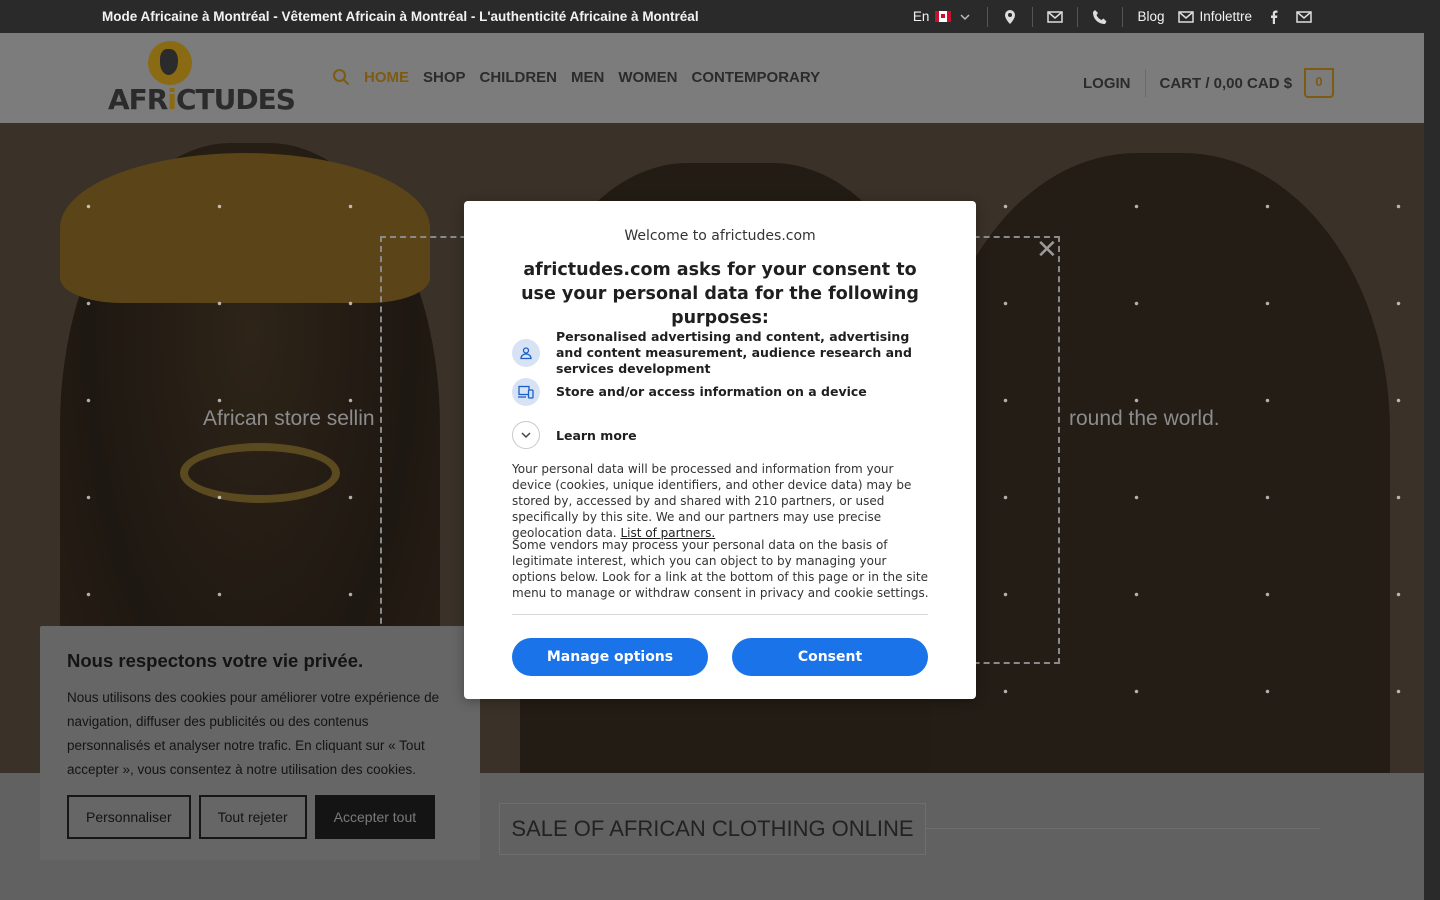 This screenshot has width=1440, height=900. What do you see at coordinates (170, 63) in the screenshot?
I see `africa-globe-icon` at bounding box center [170, 63].